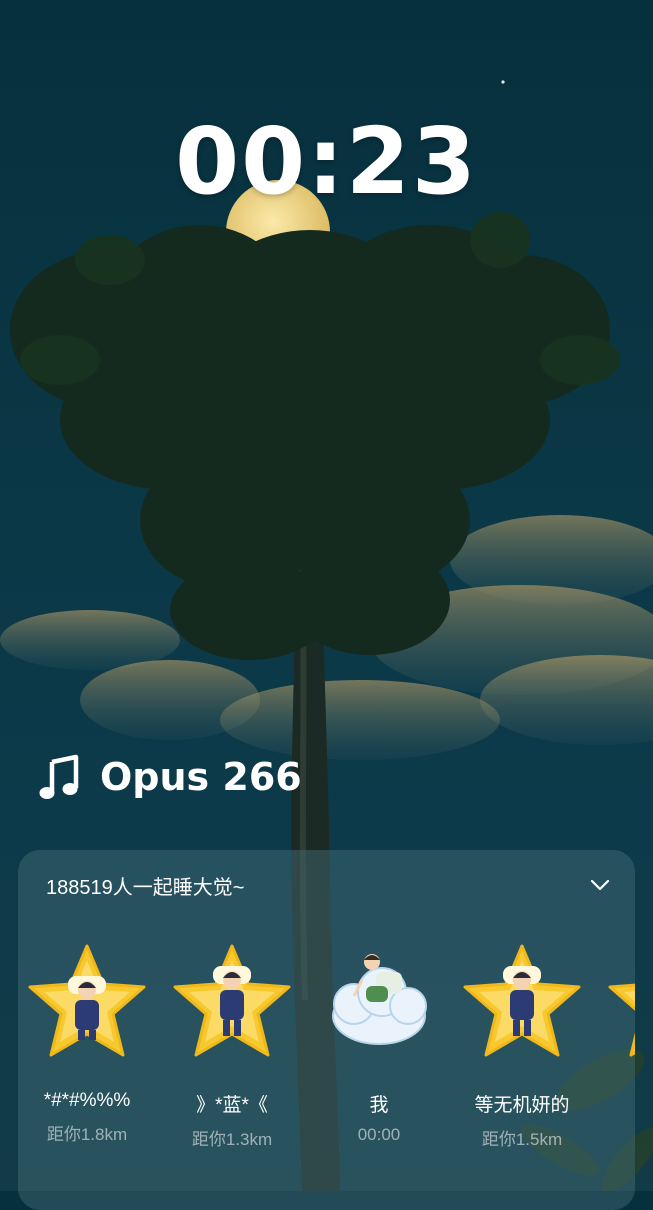 The height and width of the screenshot is (1210, 653). I want to click on user-distance: 距, so click(618, 1102).